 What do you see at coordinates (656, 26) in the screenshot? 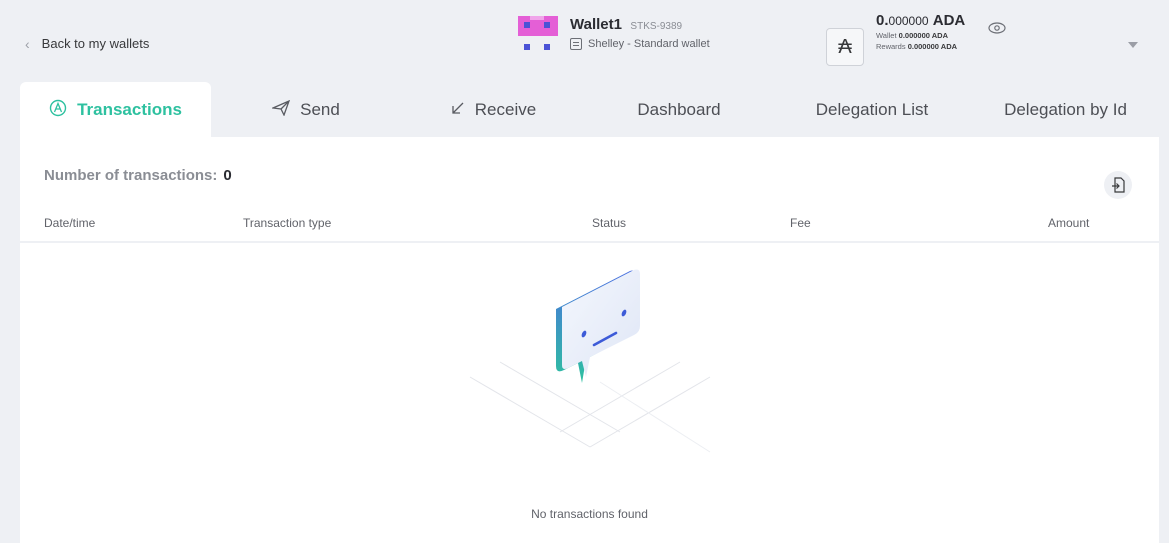
I see `wallet-id: STKS-9389` at bounding box center [656, 26].